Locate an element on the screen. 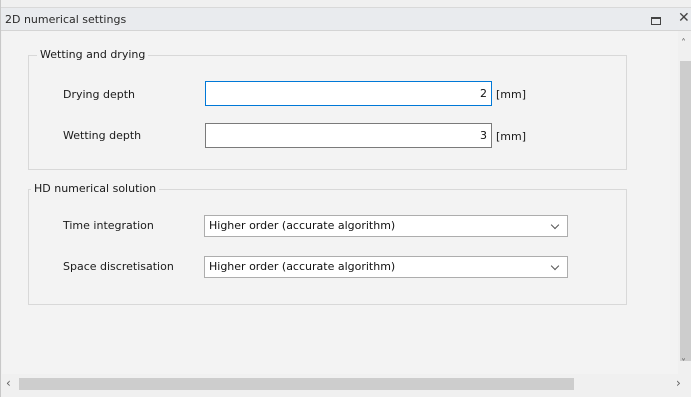  hd-solution-legend: HD numerical solution is located at coordinates (95, 188).